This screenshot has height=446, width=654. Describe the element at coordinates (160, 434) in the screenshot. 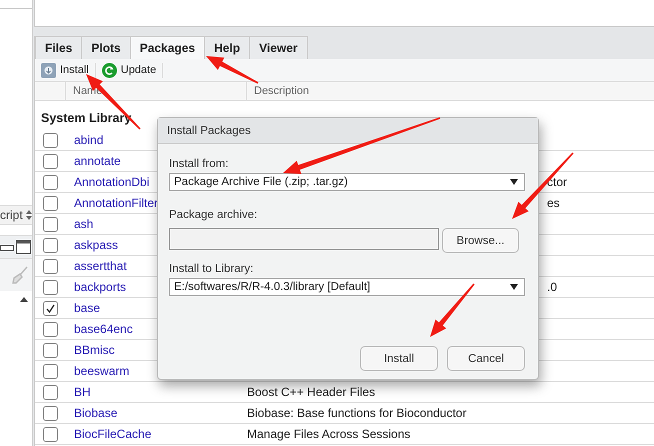

I see `package-link: BiocFileCache` at that location.